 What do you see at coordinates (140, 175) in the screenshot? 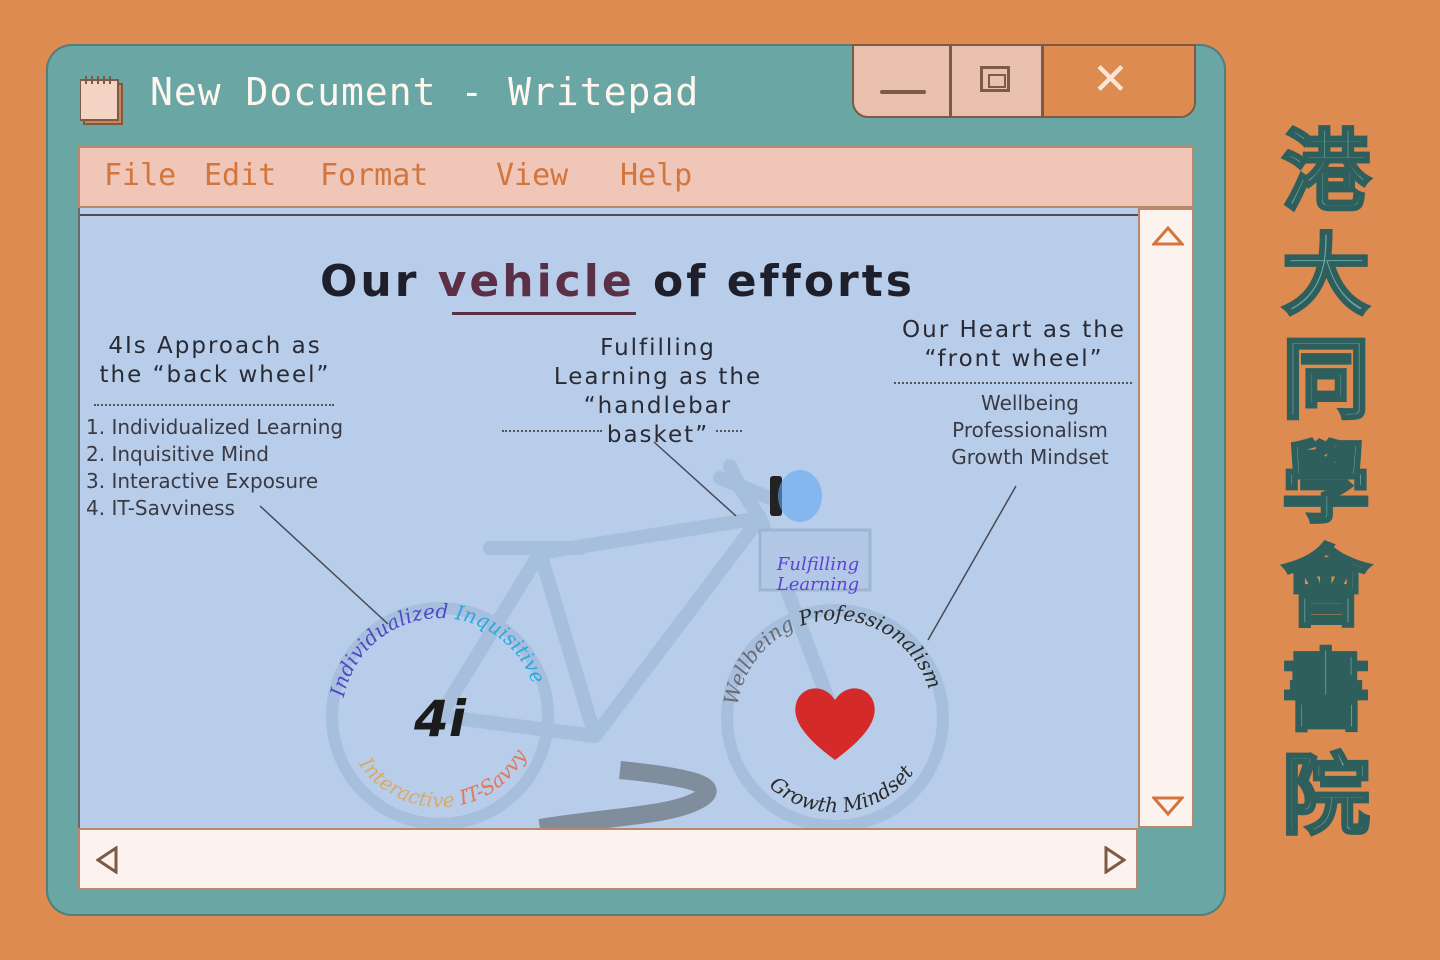
I see `menu-file: File` at bounding box center [140, 175].